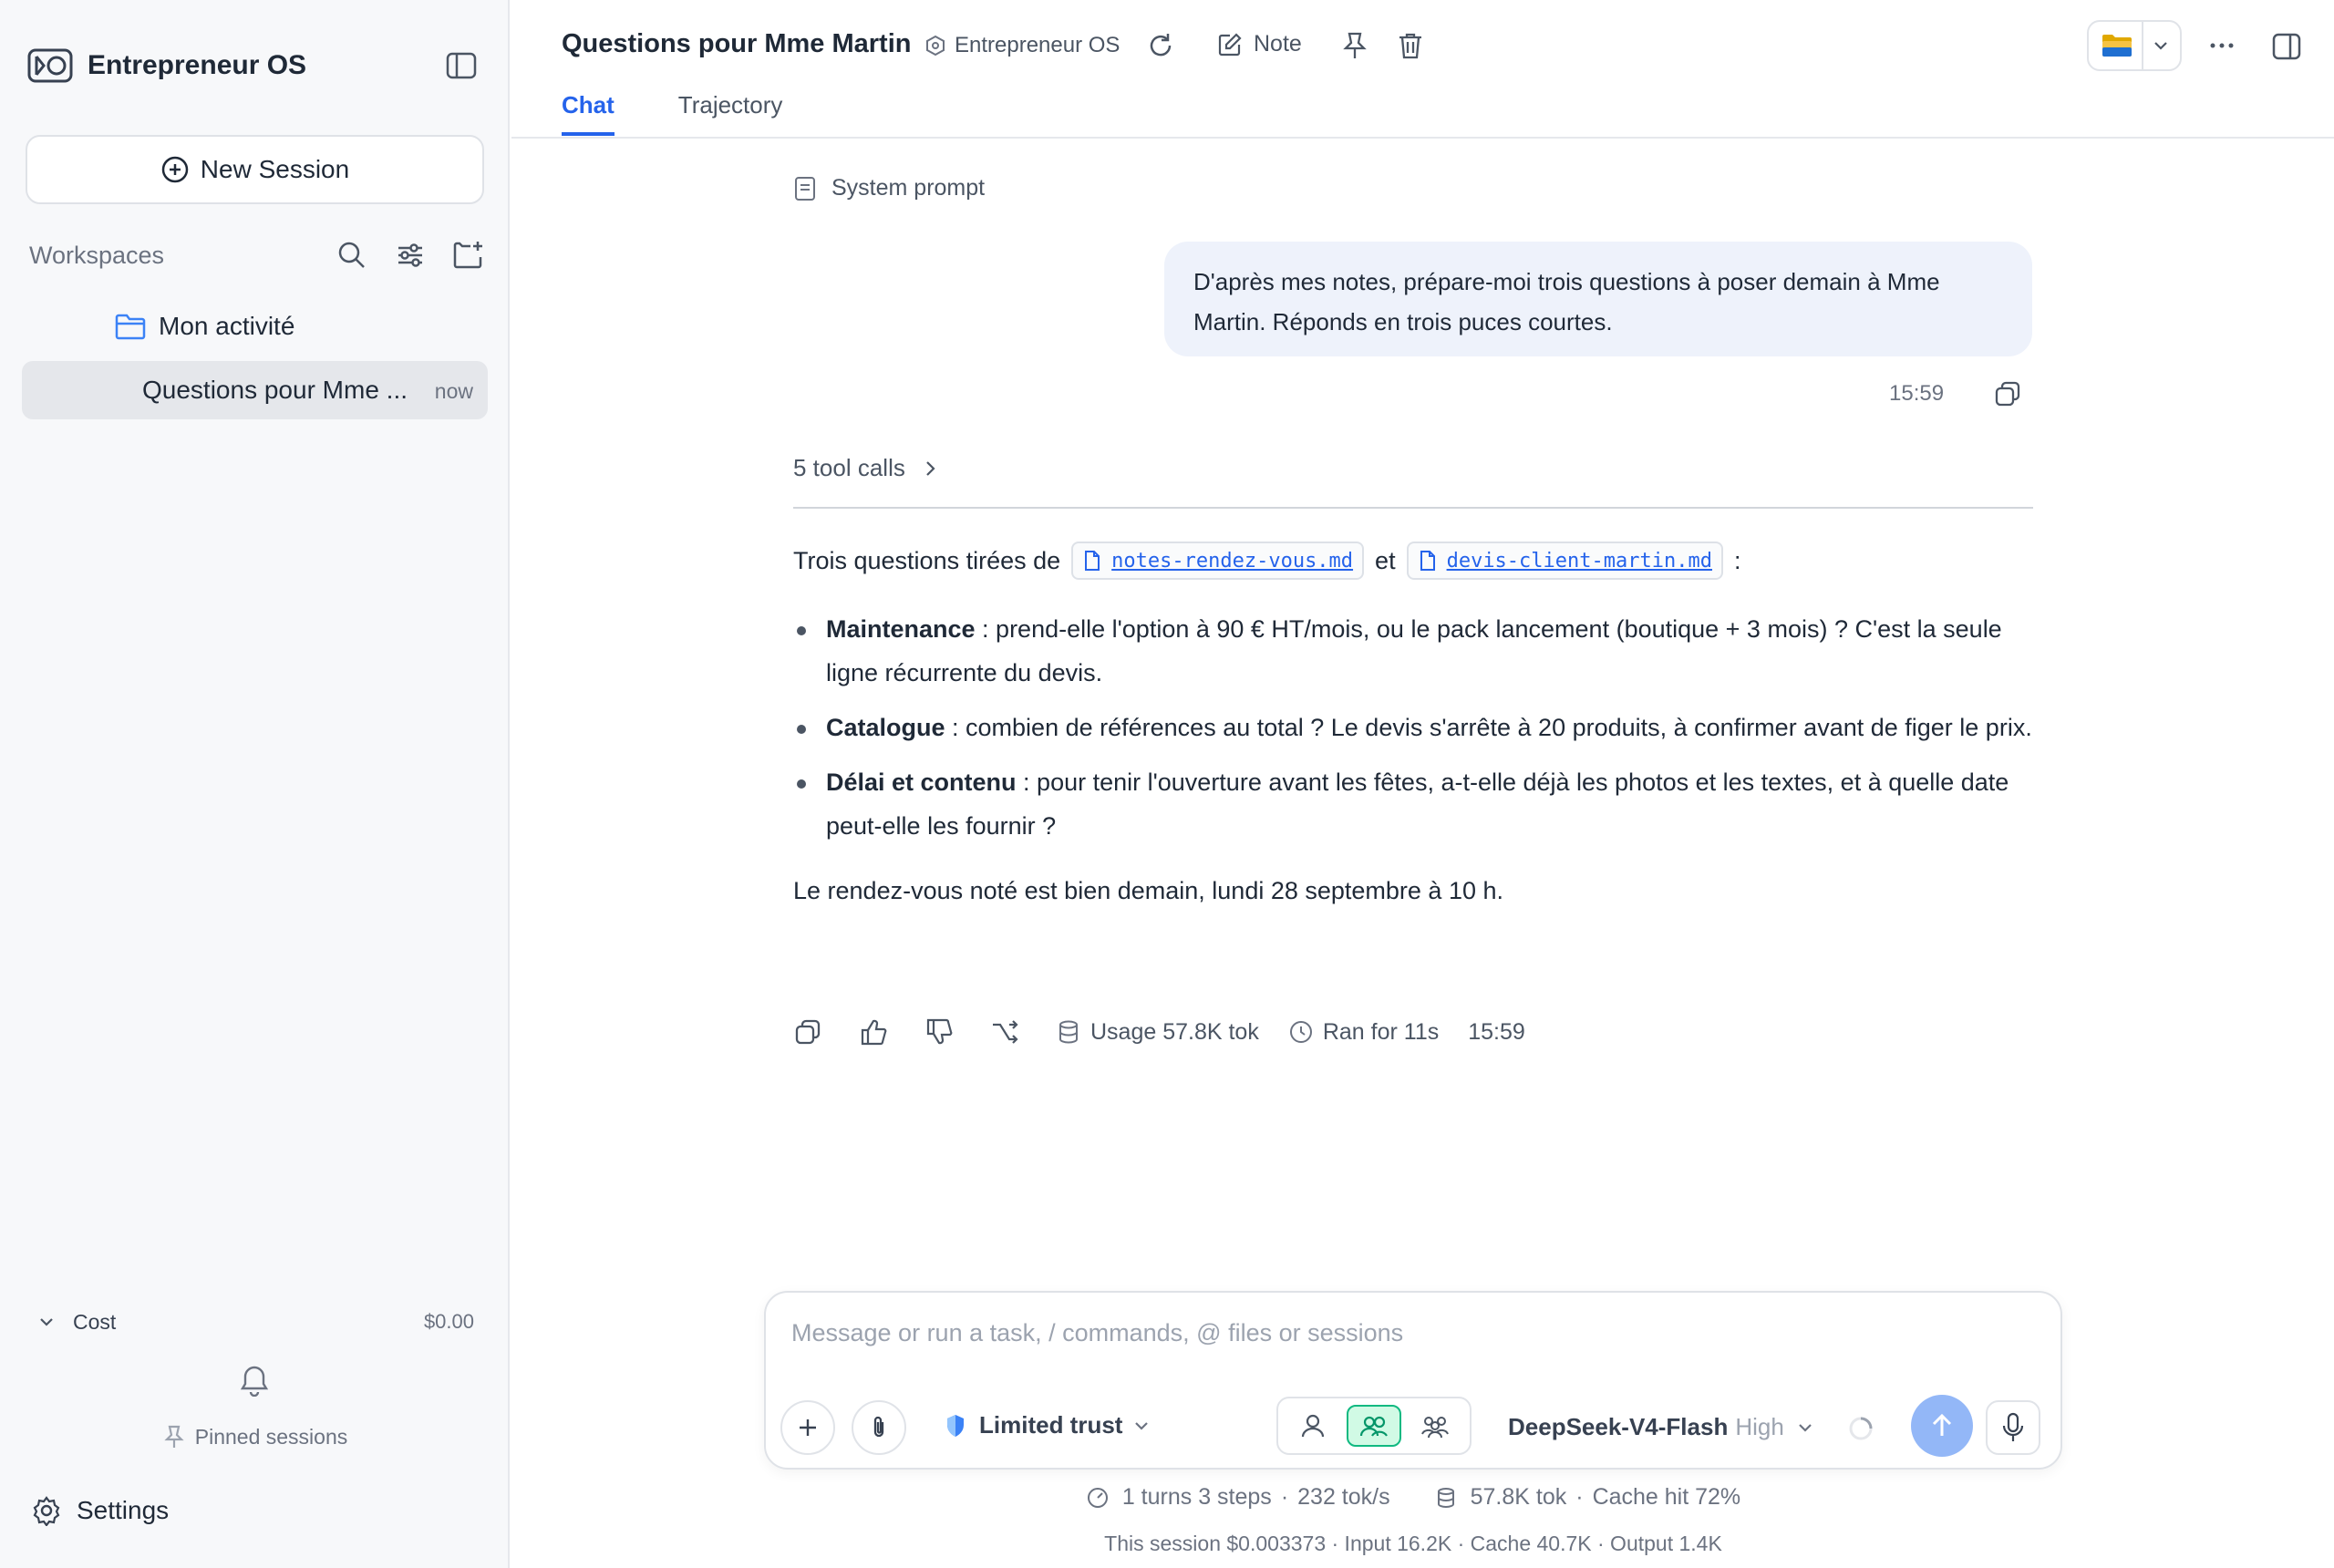 This screenshot has width=2334, height=1568. What do you see at coordinates (1092, 561) in the screenshot?
I see `file-icon` at bounding box center [1092, 561].